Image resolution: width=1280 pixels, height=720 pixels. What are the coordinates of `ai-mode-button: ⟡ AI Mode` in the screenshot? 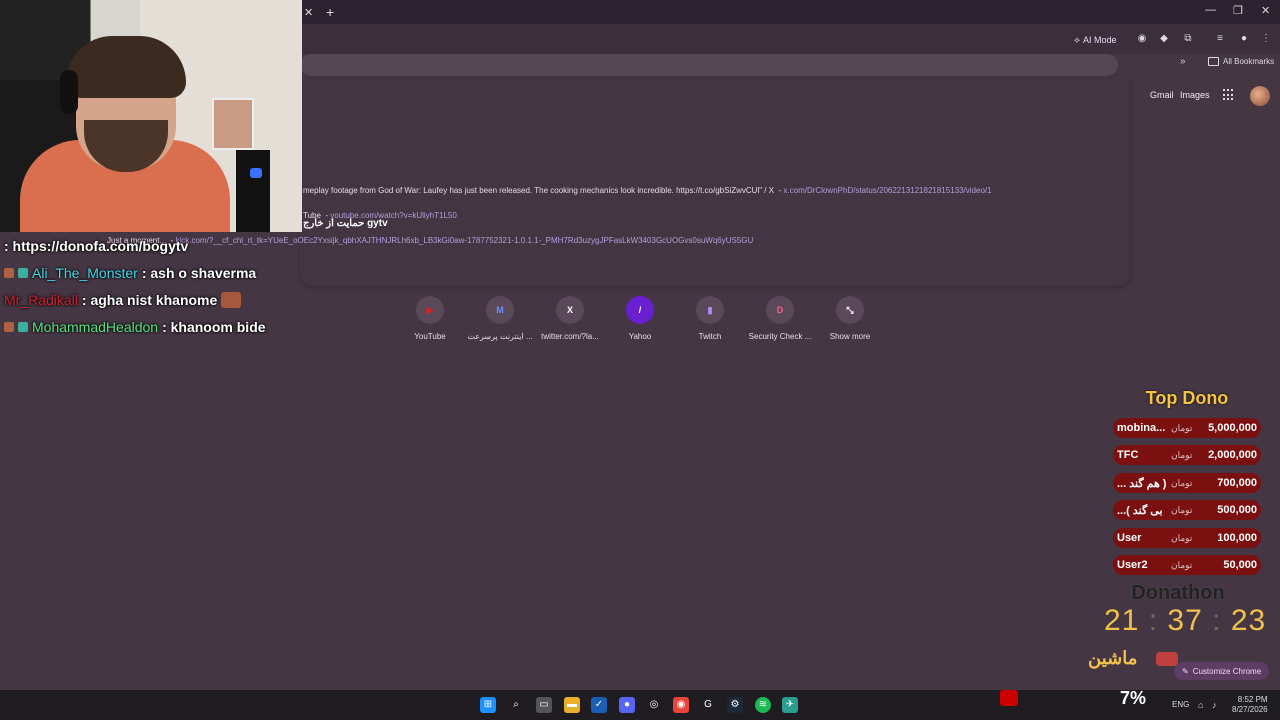 It's located at (1095, 40).